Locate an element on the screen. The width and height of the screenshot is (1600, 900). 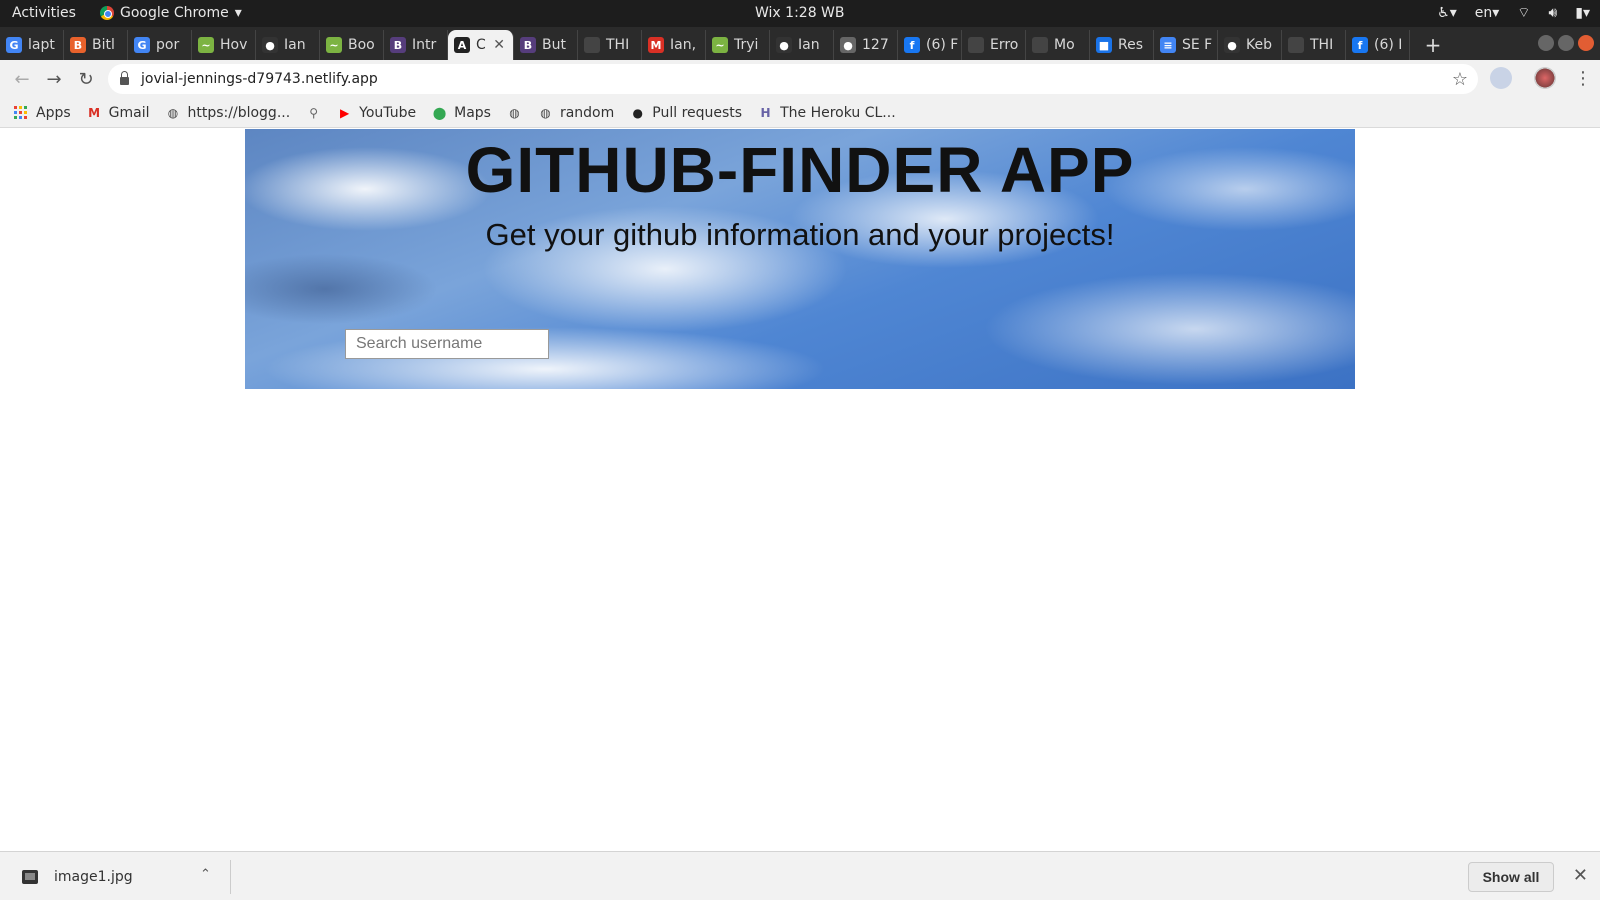
accessibility-icon: ♿▾ is located at coordinates (1447, 13).